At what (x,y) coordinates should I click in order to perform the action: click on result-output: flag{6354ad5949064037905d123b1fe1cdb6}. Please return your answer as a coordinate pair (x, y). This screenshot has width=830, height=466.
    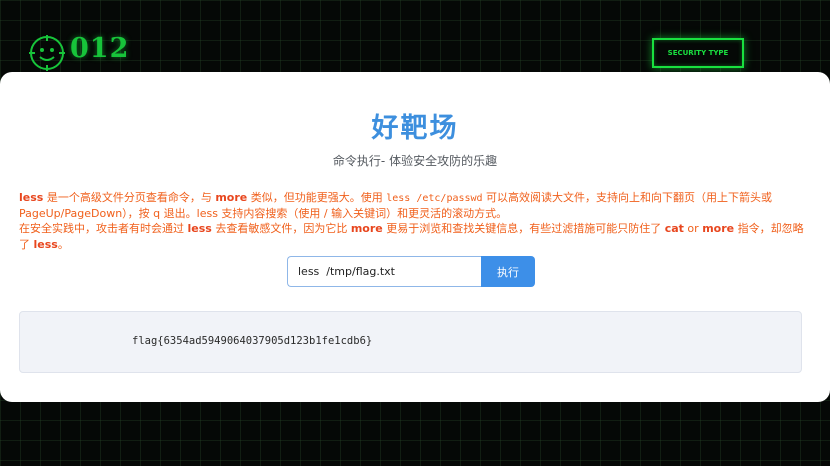
    Looking at the image, I should click on (252, 341).